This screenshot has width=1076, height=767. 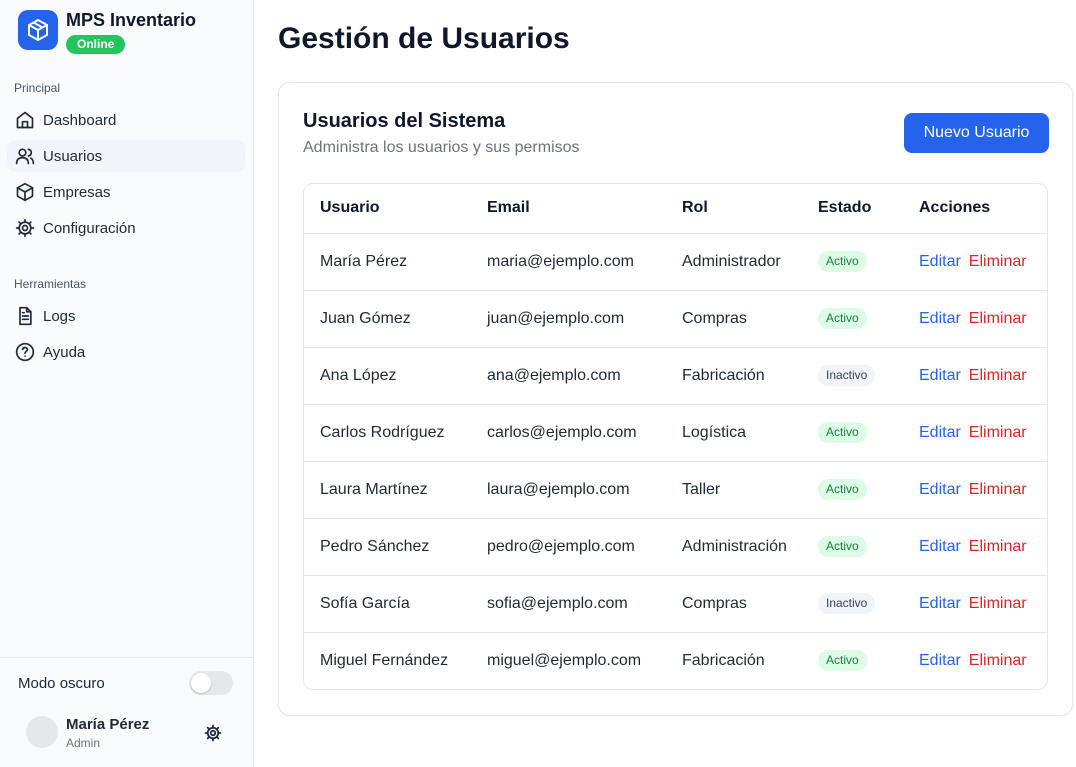 I want to click on sidebar-item-usuarios: Usuarios, so click(x=126, y=156).